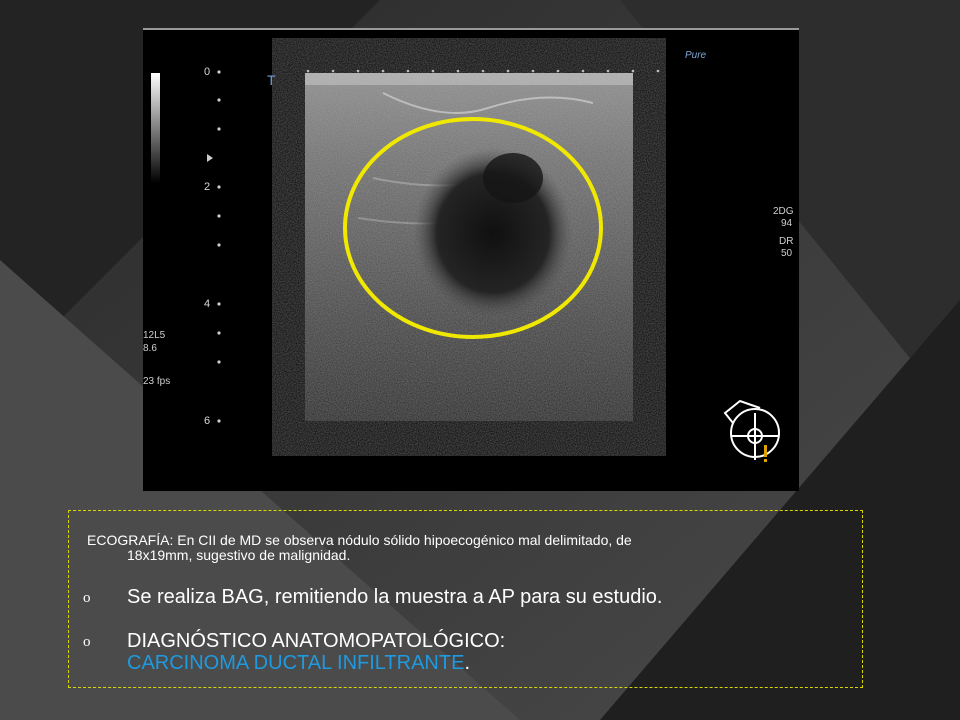 Image resolution: width=960 pixels, height=720 pixels. What do you see at coordinates (751, 430) in the screenshot?
I see `probe-position-icon` at bounding box center [751, 430].